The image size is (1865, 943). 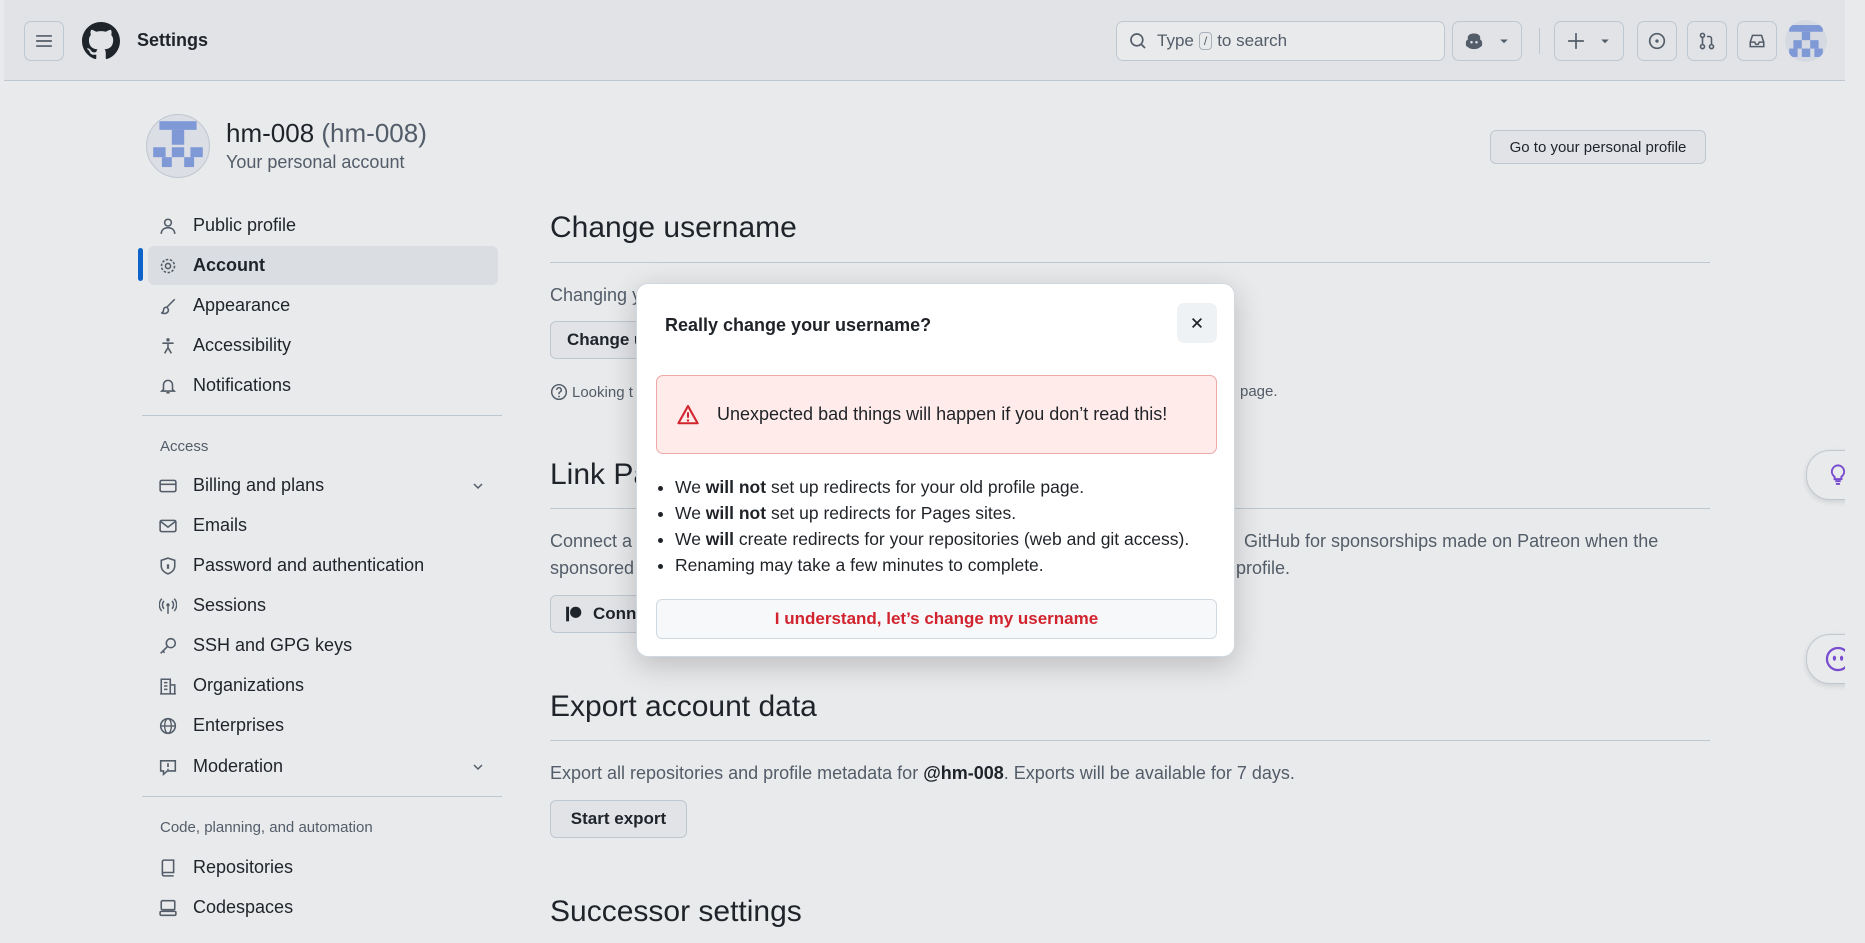 I want to click on list-item-text: set up redirects for Pages sites., so click(x=891, y=513).